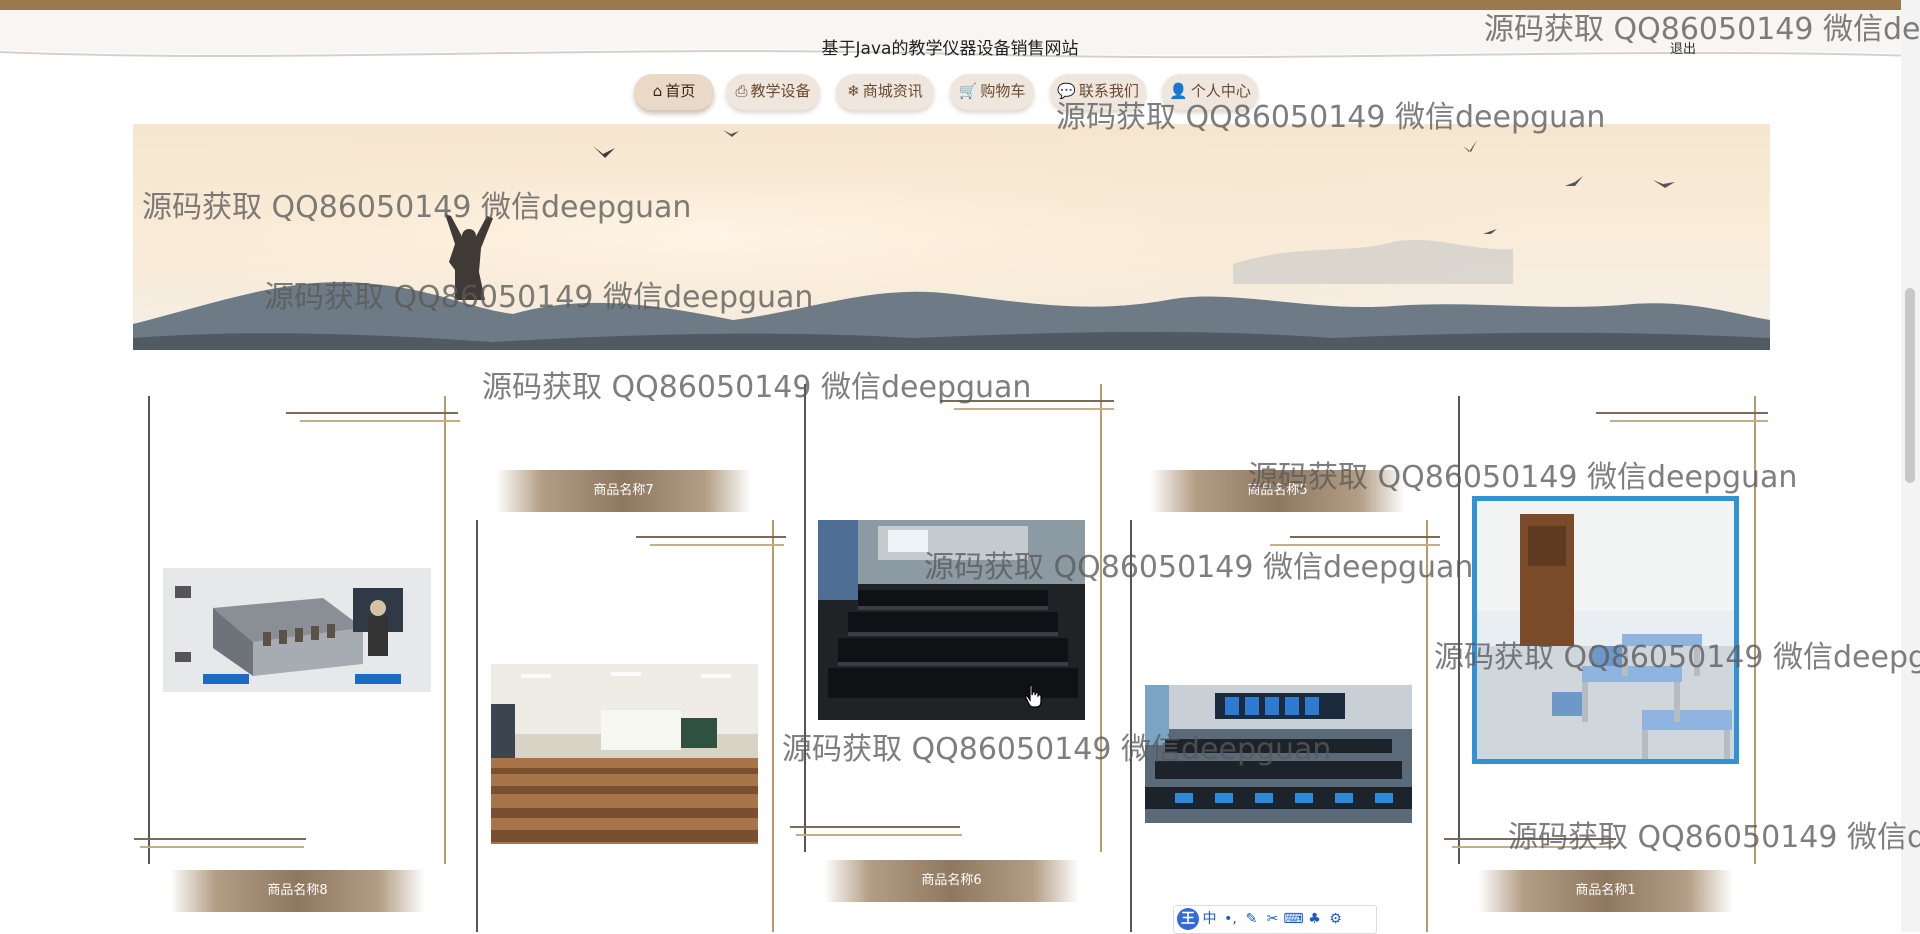  Describe the element at coordinates (780, 91) in the screenshot. I see `nav-item-label: 教学设备` at that location.